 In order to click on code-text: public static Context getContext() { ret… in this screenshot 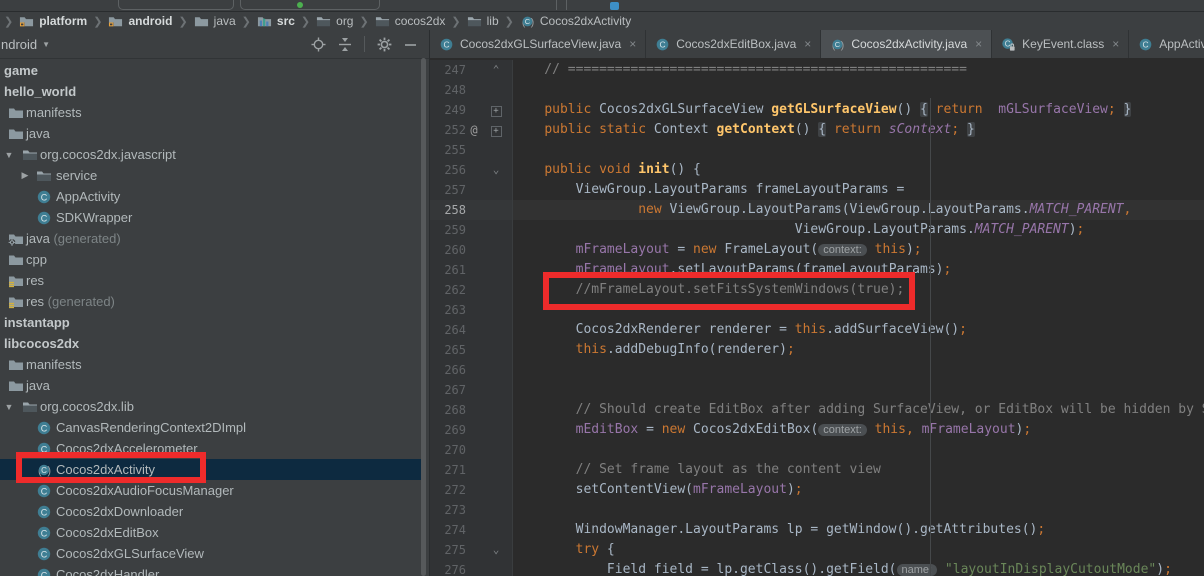, I will do `click(858, 130)`.